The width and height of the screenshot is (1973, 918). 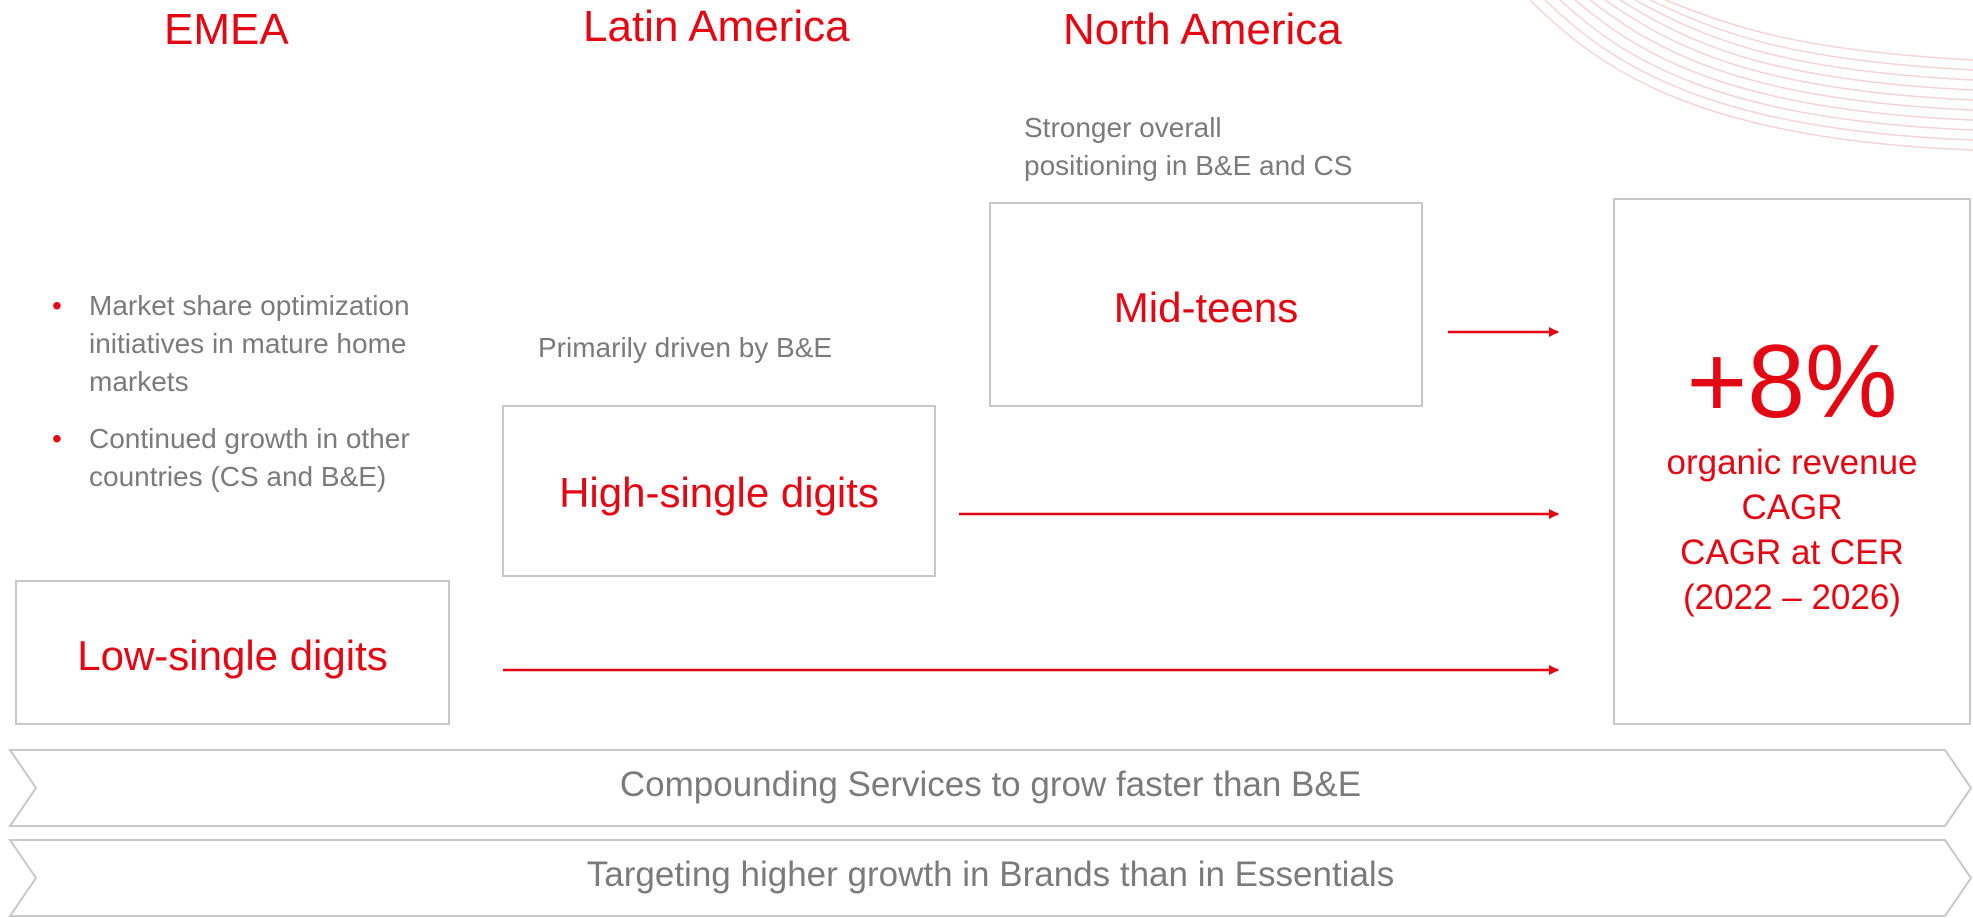 I want to click on latin-america-title: Latin America, so click(x=716, y=26).